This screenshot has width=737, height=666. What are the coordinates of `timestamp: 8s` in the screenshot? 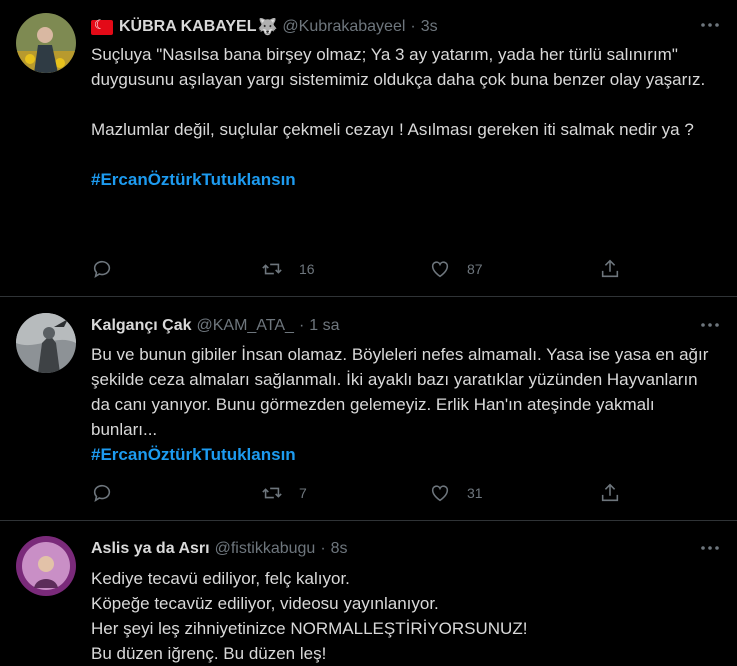 It's located at (339, 549).